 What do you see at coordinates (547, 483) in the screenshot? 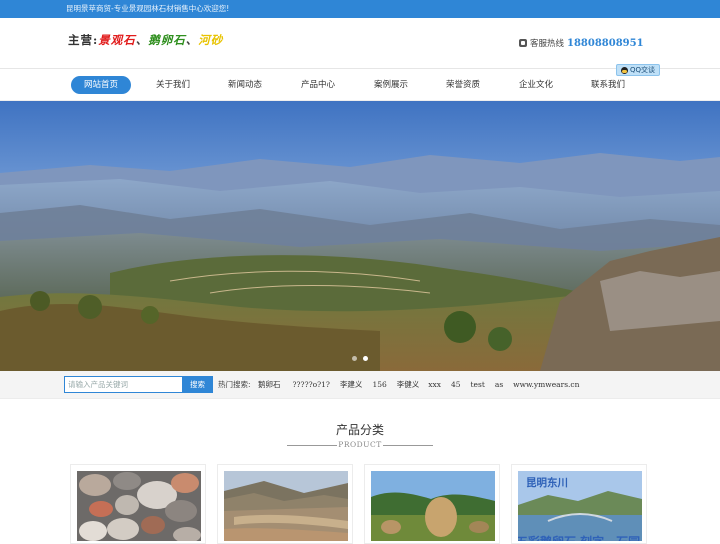
I see `product-thumb-caption: 昆明东川` at bounding box center [547, 483].